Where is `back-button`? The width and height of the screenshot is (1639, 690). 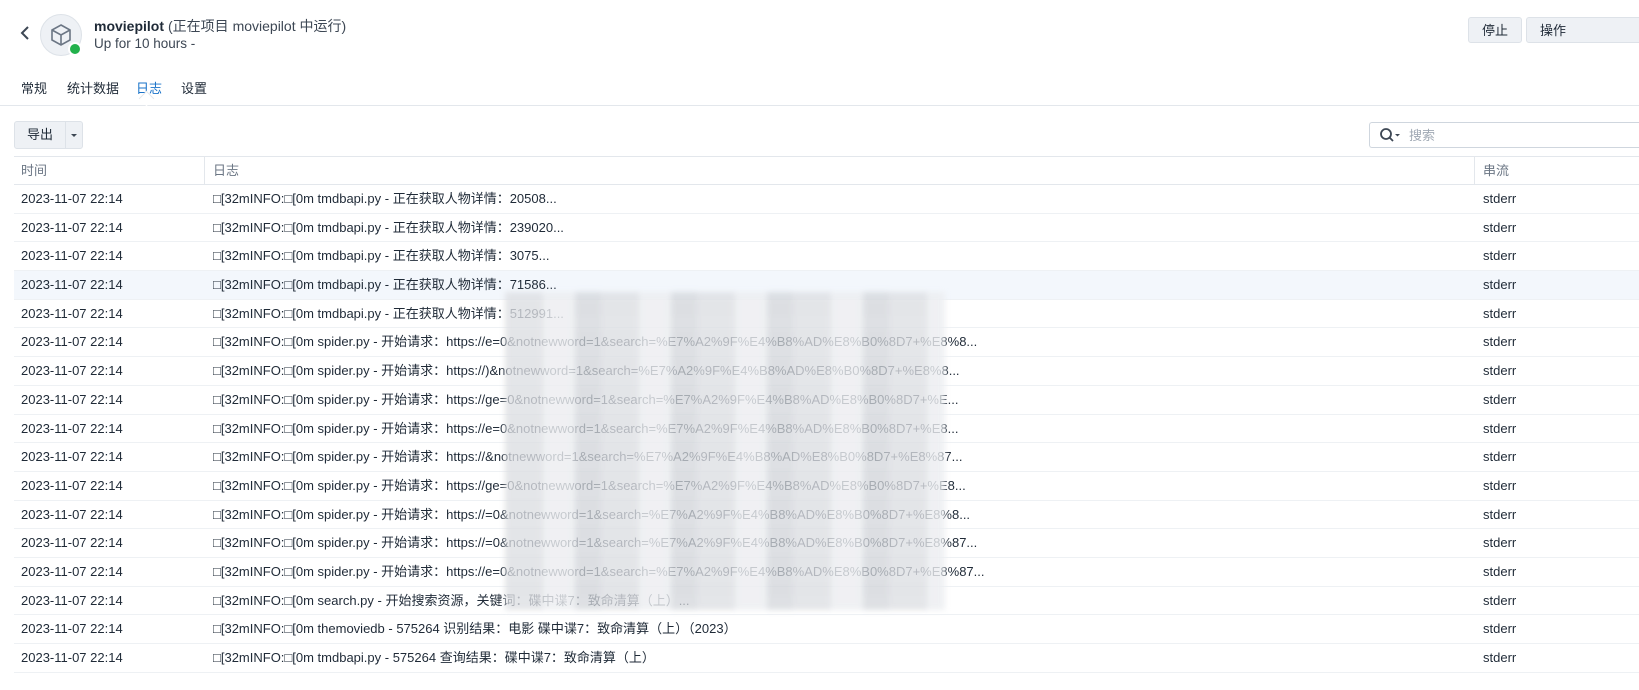
back-button is located at coordinates (25, 33).